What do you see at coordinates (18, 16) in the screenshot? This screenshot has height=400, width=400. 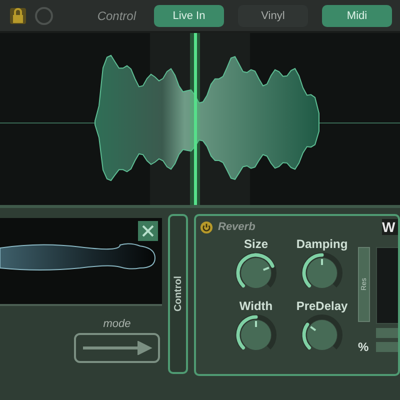 I see `lock-icon` at bounding box center [18, 16].